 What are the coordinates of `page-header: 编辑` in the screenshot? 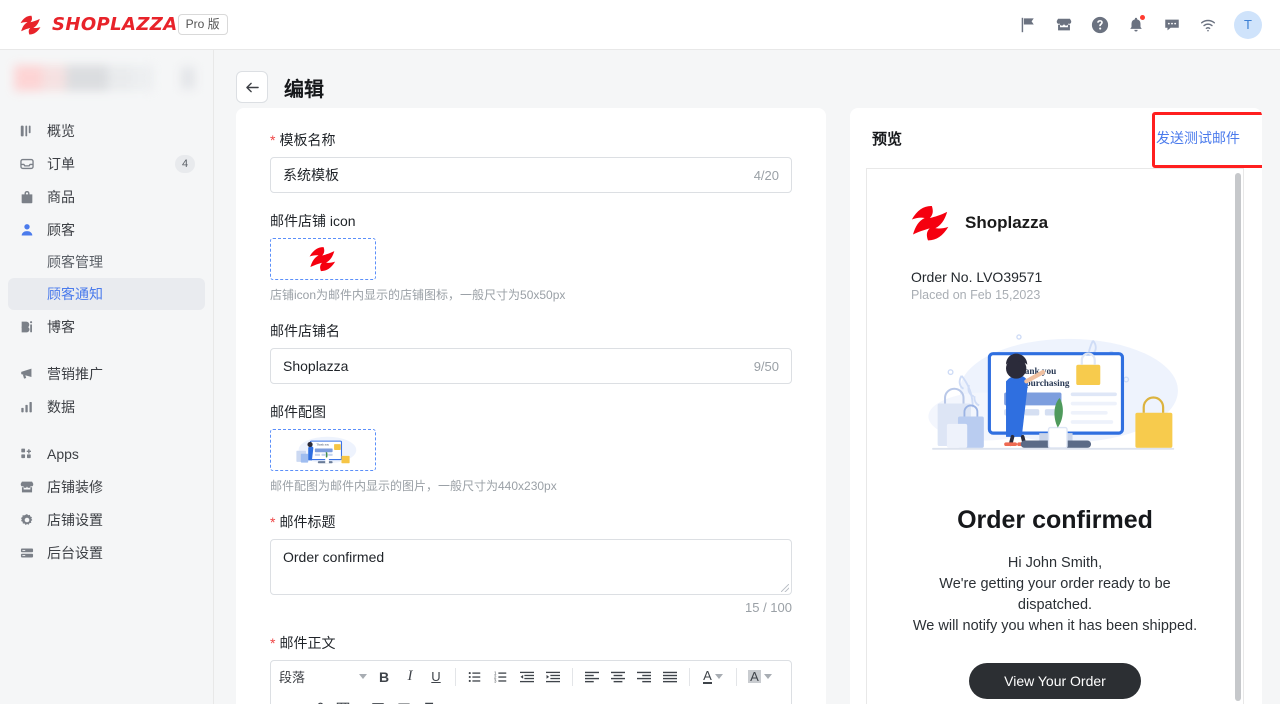 It's located at (747, 79).